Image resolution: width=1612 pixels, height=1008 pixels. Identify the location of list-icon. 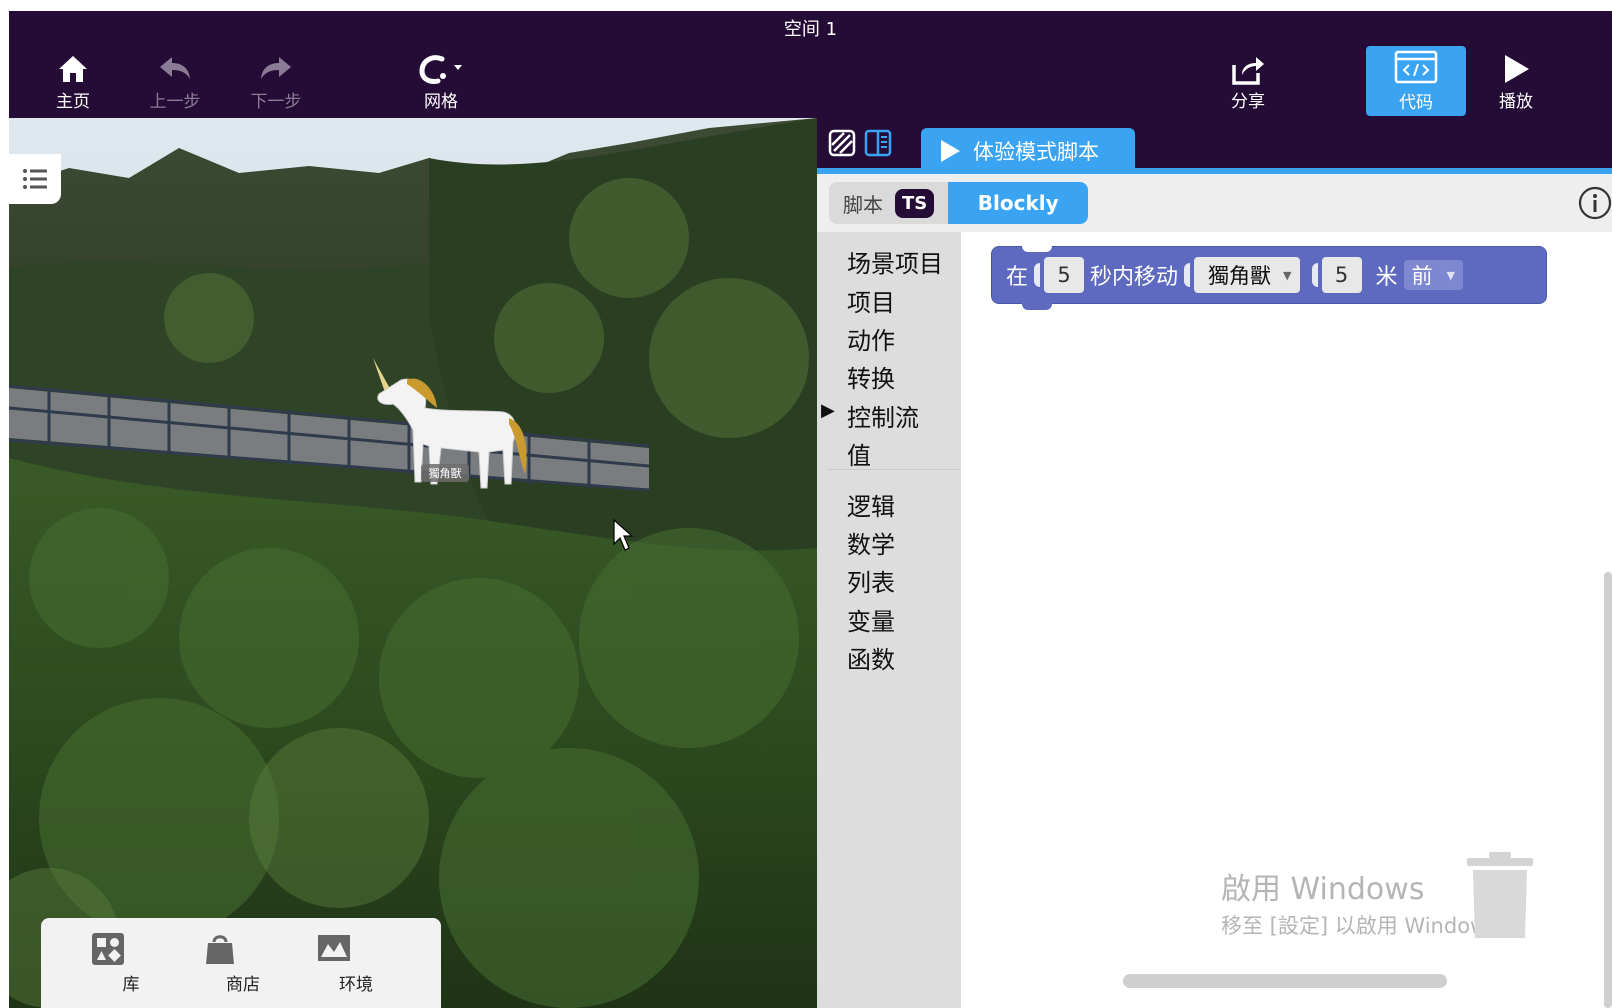
(35, 179).